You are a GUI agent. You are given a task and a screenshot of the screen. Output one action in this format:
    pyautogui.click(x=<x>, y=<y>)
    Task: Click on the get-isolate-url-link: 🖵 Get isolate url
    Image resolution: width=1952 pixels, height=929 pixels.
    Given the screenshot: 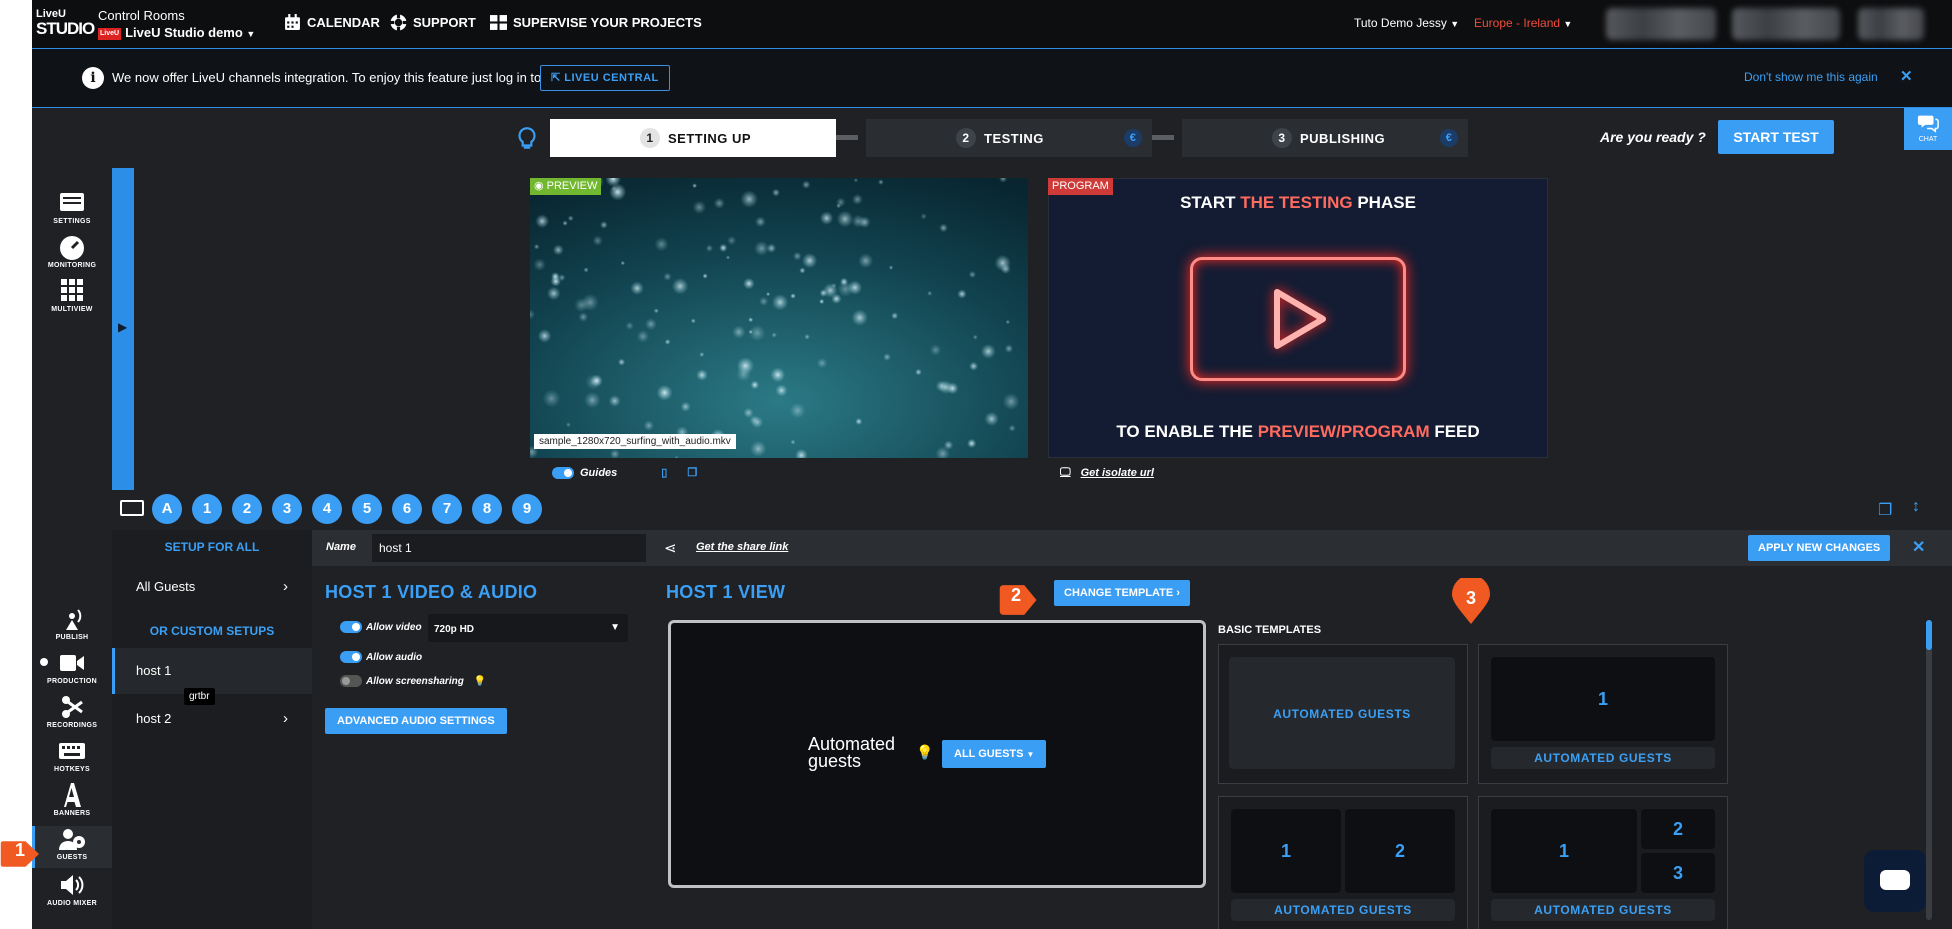 What is the action you would take?
    pyautogui.click(x=1107, y=472)
    